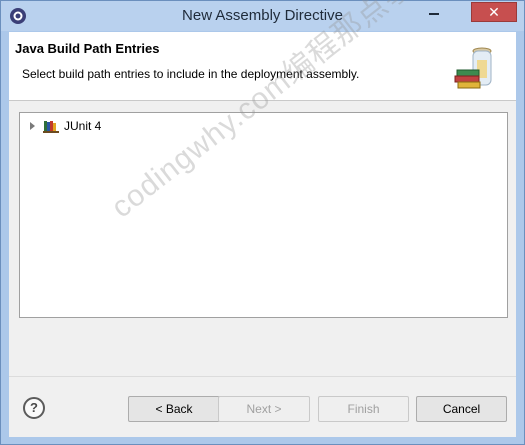  What do you see at coordinates (83, 126) in the screenshot?
I see `tree-item-label: JUnit 4` at bounding box center [83, 126].